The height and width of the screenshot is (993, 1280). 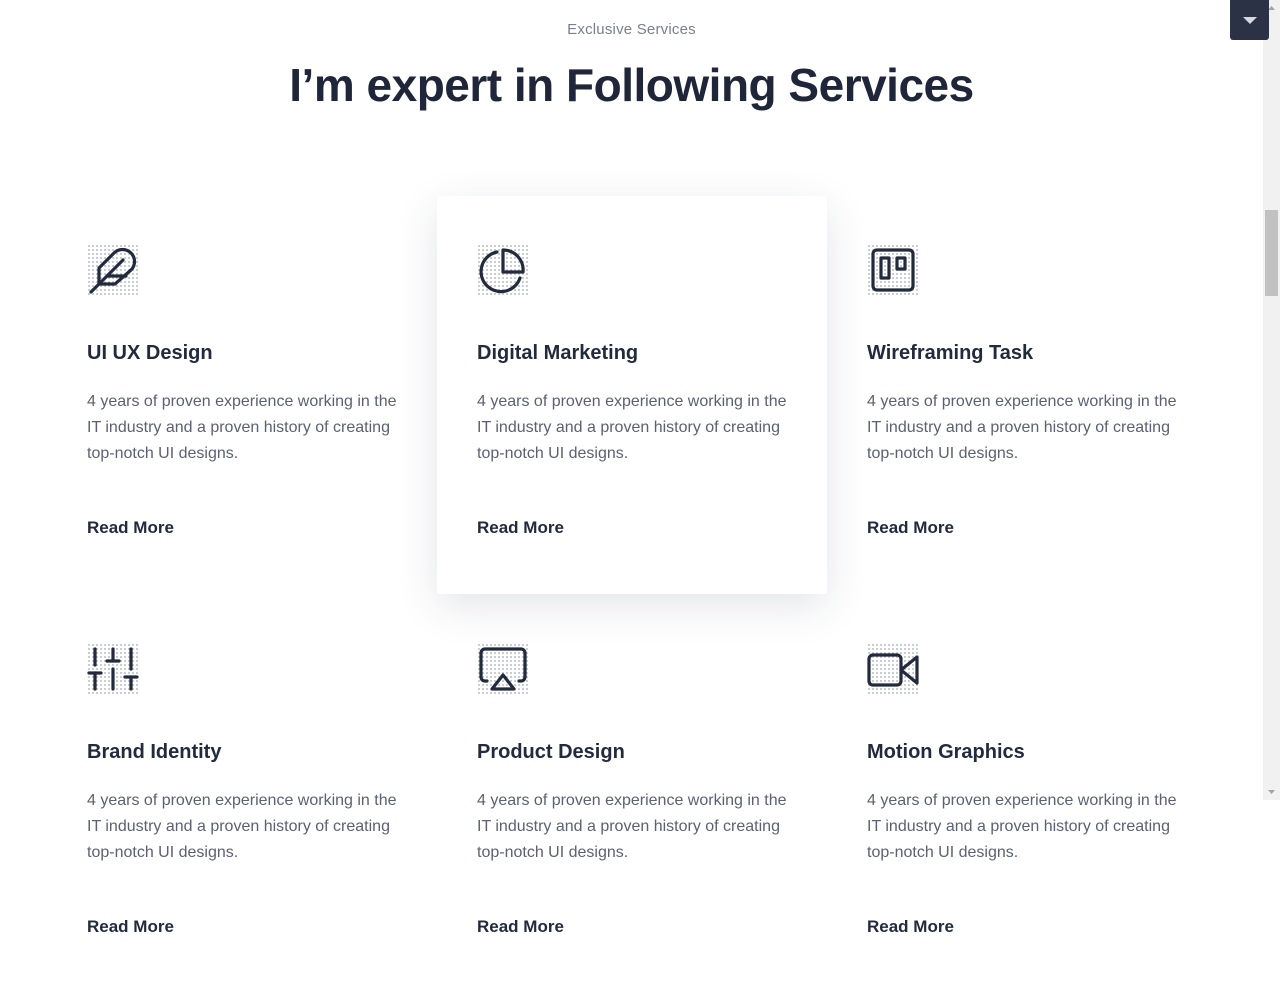 What do you see at coordinates (1271, 791) in the screenshot?
I see `scroll-down-arrow-icon` at bounding box center [1271, 791].